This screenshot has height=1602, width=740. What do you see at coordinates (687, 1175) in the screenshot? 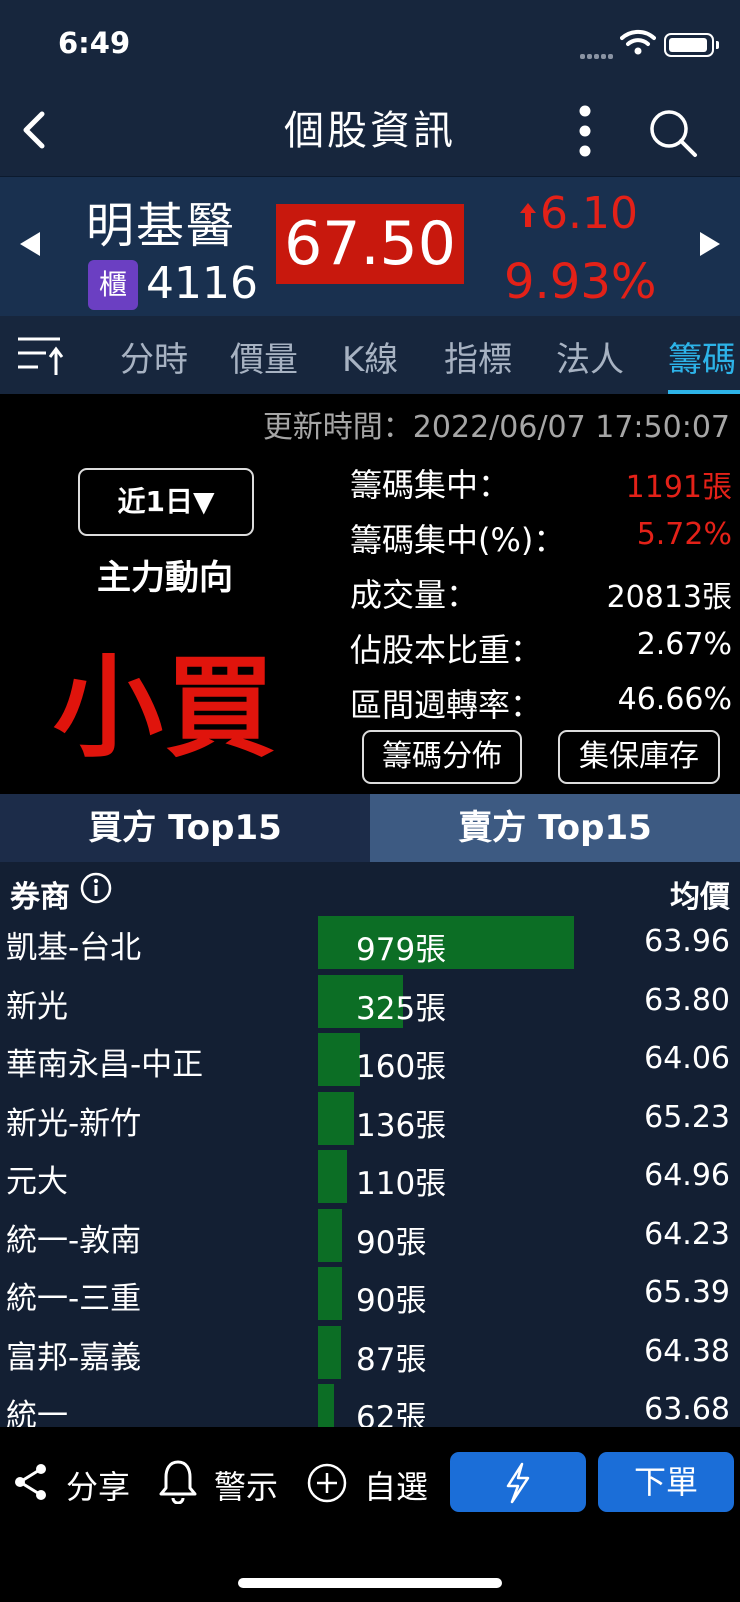
I see `avg-price-value: 64.96` at bounding box center [687, 1175].